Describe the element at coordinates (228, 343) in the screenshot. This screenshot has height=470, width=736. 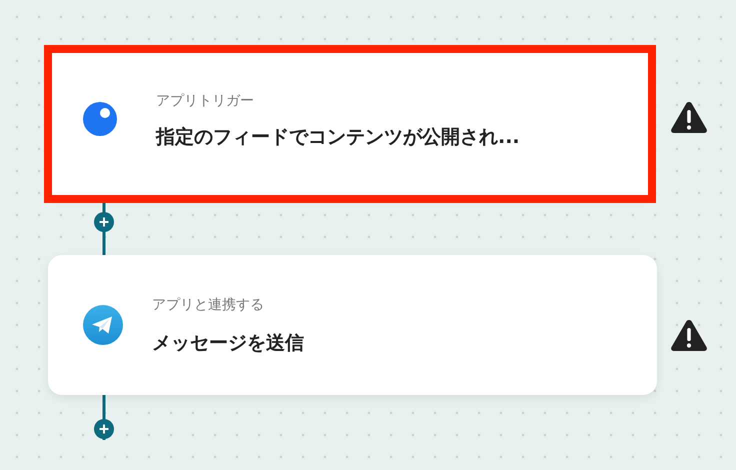
I see `step-title: メッセージを送信` at that location.